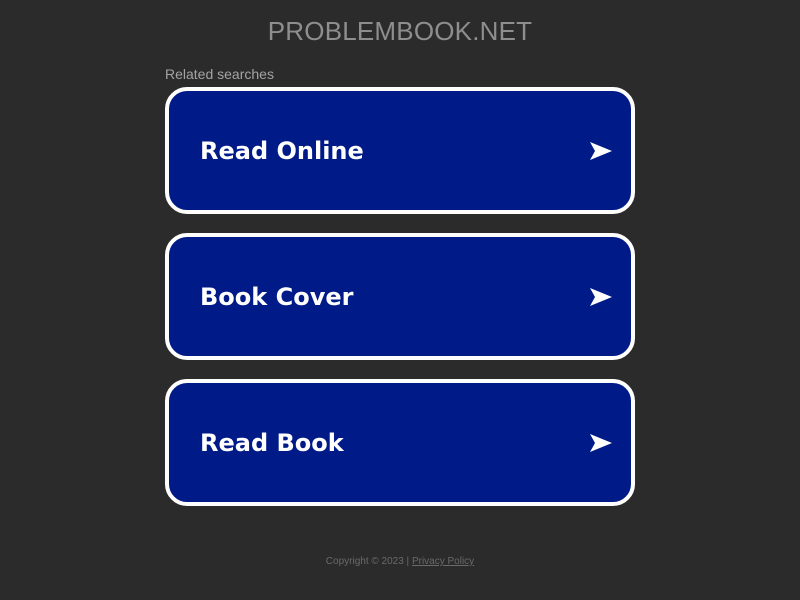  Describe the element at coordinates (272, 442) in the screenshot. I see `related-search-label: Read Book` at that location.